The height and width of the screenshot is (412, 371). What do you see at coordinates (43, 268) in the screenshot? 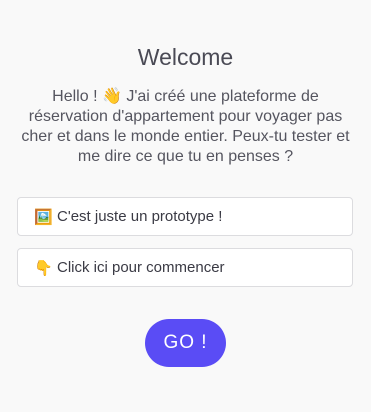
I see `pointing-down-icon: 👇` at bounding box center [43, 268].